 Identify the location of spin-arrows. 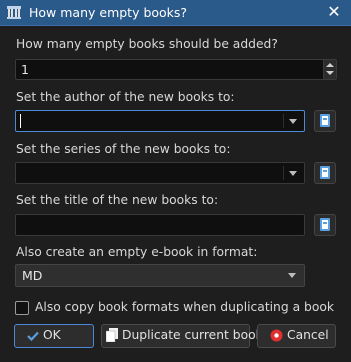
(329, 69).